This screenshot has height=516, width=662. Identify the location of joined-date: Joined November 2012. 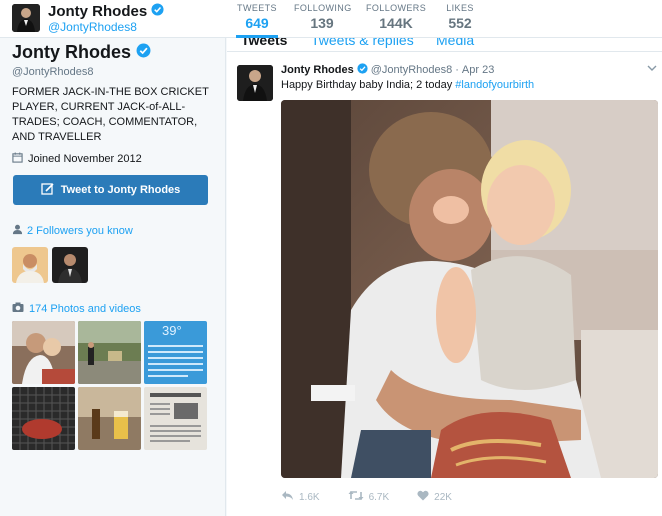
(77, 159).